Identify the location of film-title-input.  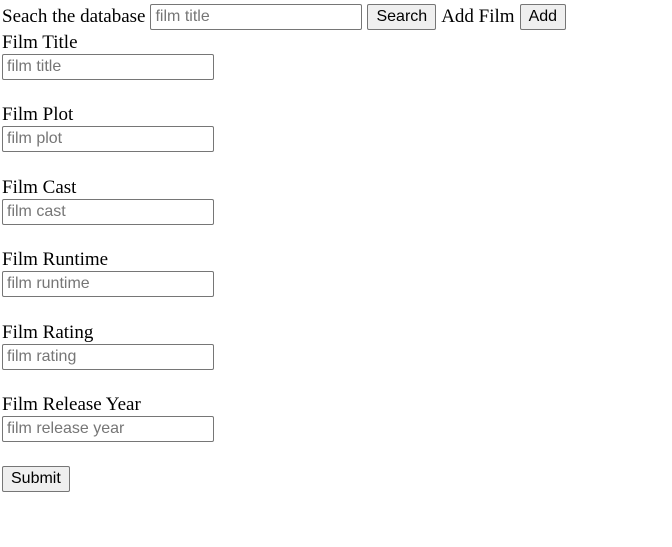
(108, 67).